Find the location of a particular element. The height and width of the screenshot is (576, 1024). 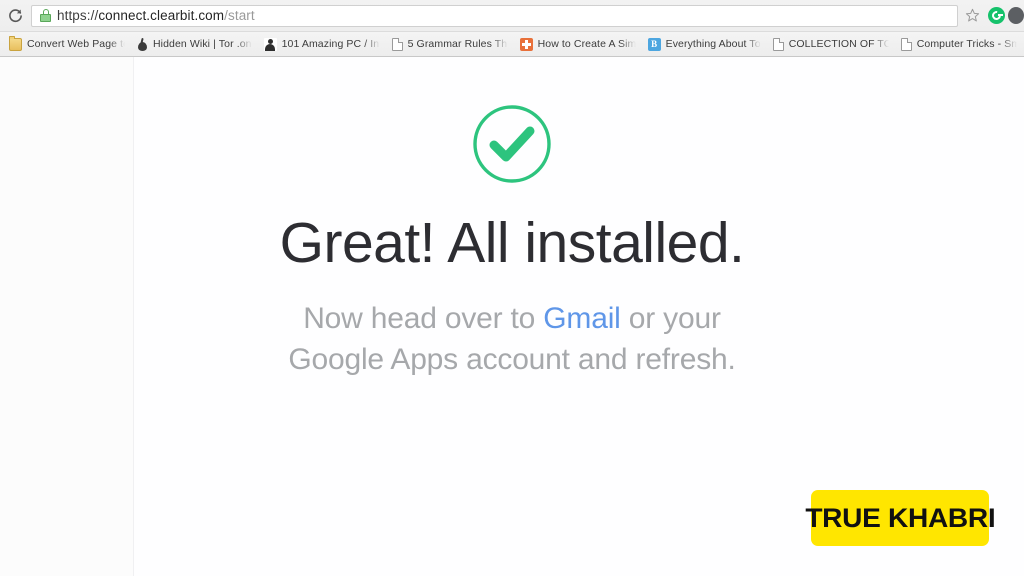

bookmark-item: 101 Amazing PC / Int is located at coordinates (322, 44).